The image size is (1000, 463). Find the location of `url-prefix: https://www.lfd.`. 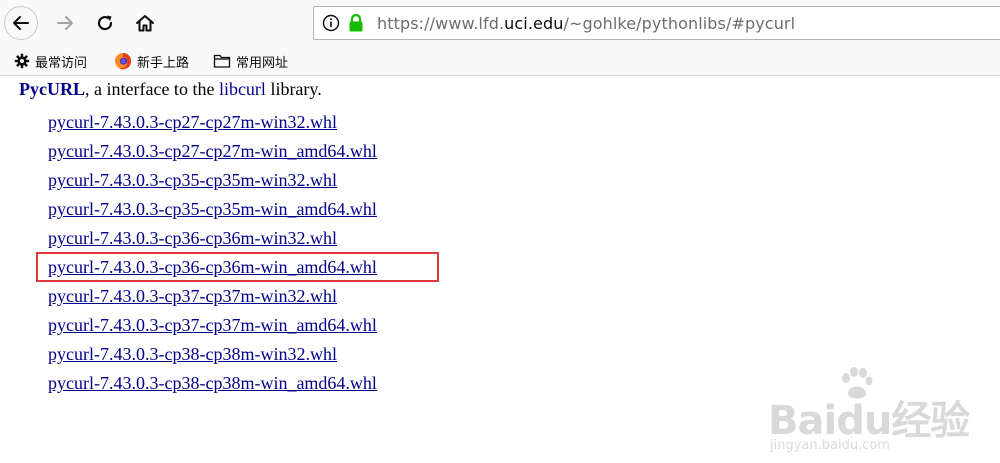

url-prefix: https://www.lfd. is located at coordinates (441, 23).